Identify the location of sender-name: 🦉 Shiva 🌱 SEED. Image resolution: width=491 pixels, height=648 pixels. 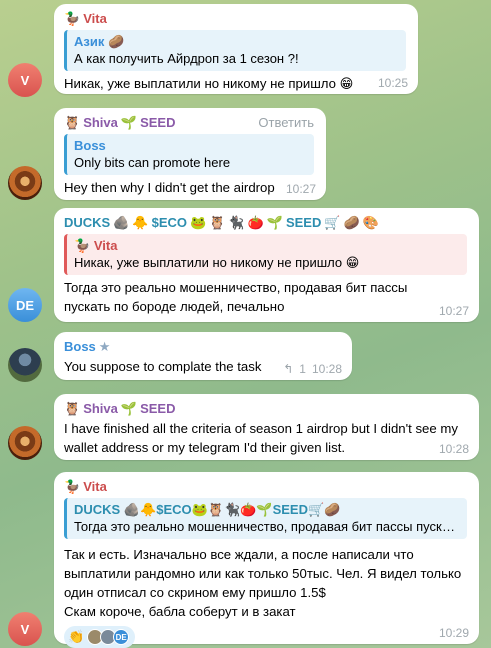
(265, 408).